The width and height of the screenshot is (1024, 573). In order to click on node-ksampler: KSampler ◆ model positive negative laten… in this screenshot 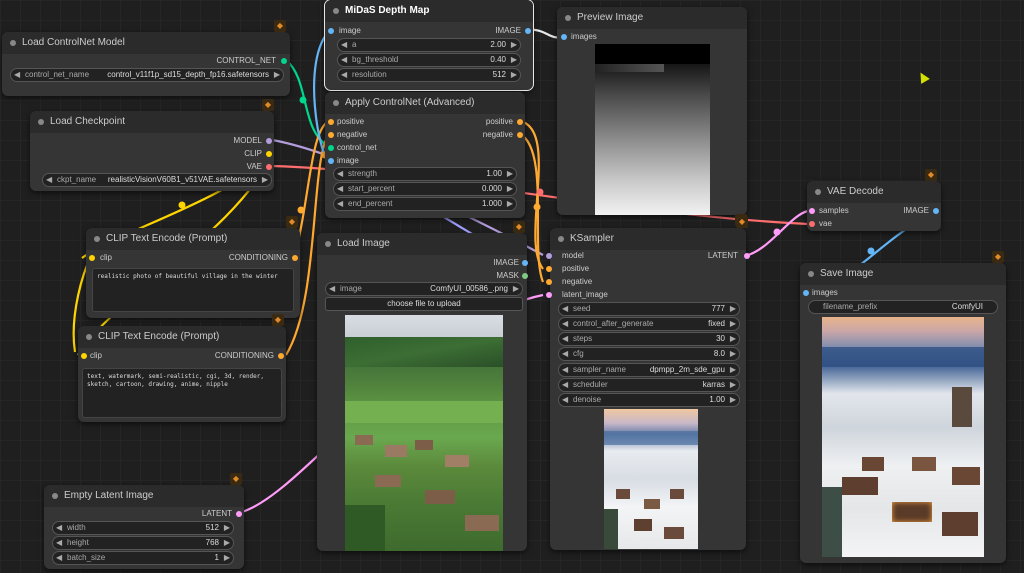, I will do `click(648, 383)`.